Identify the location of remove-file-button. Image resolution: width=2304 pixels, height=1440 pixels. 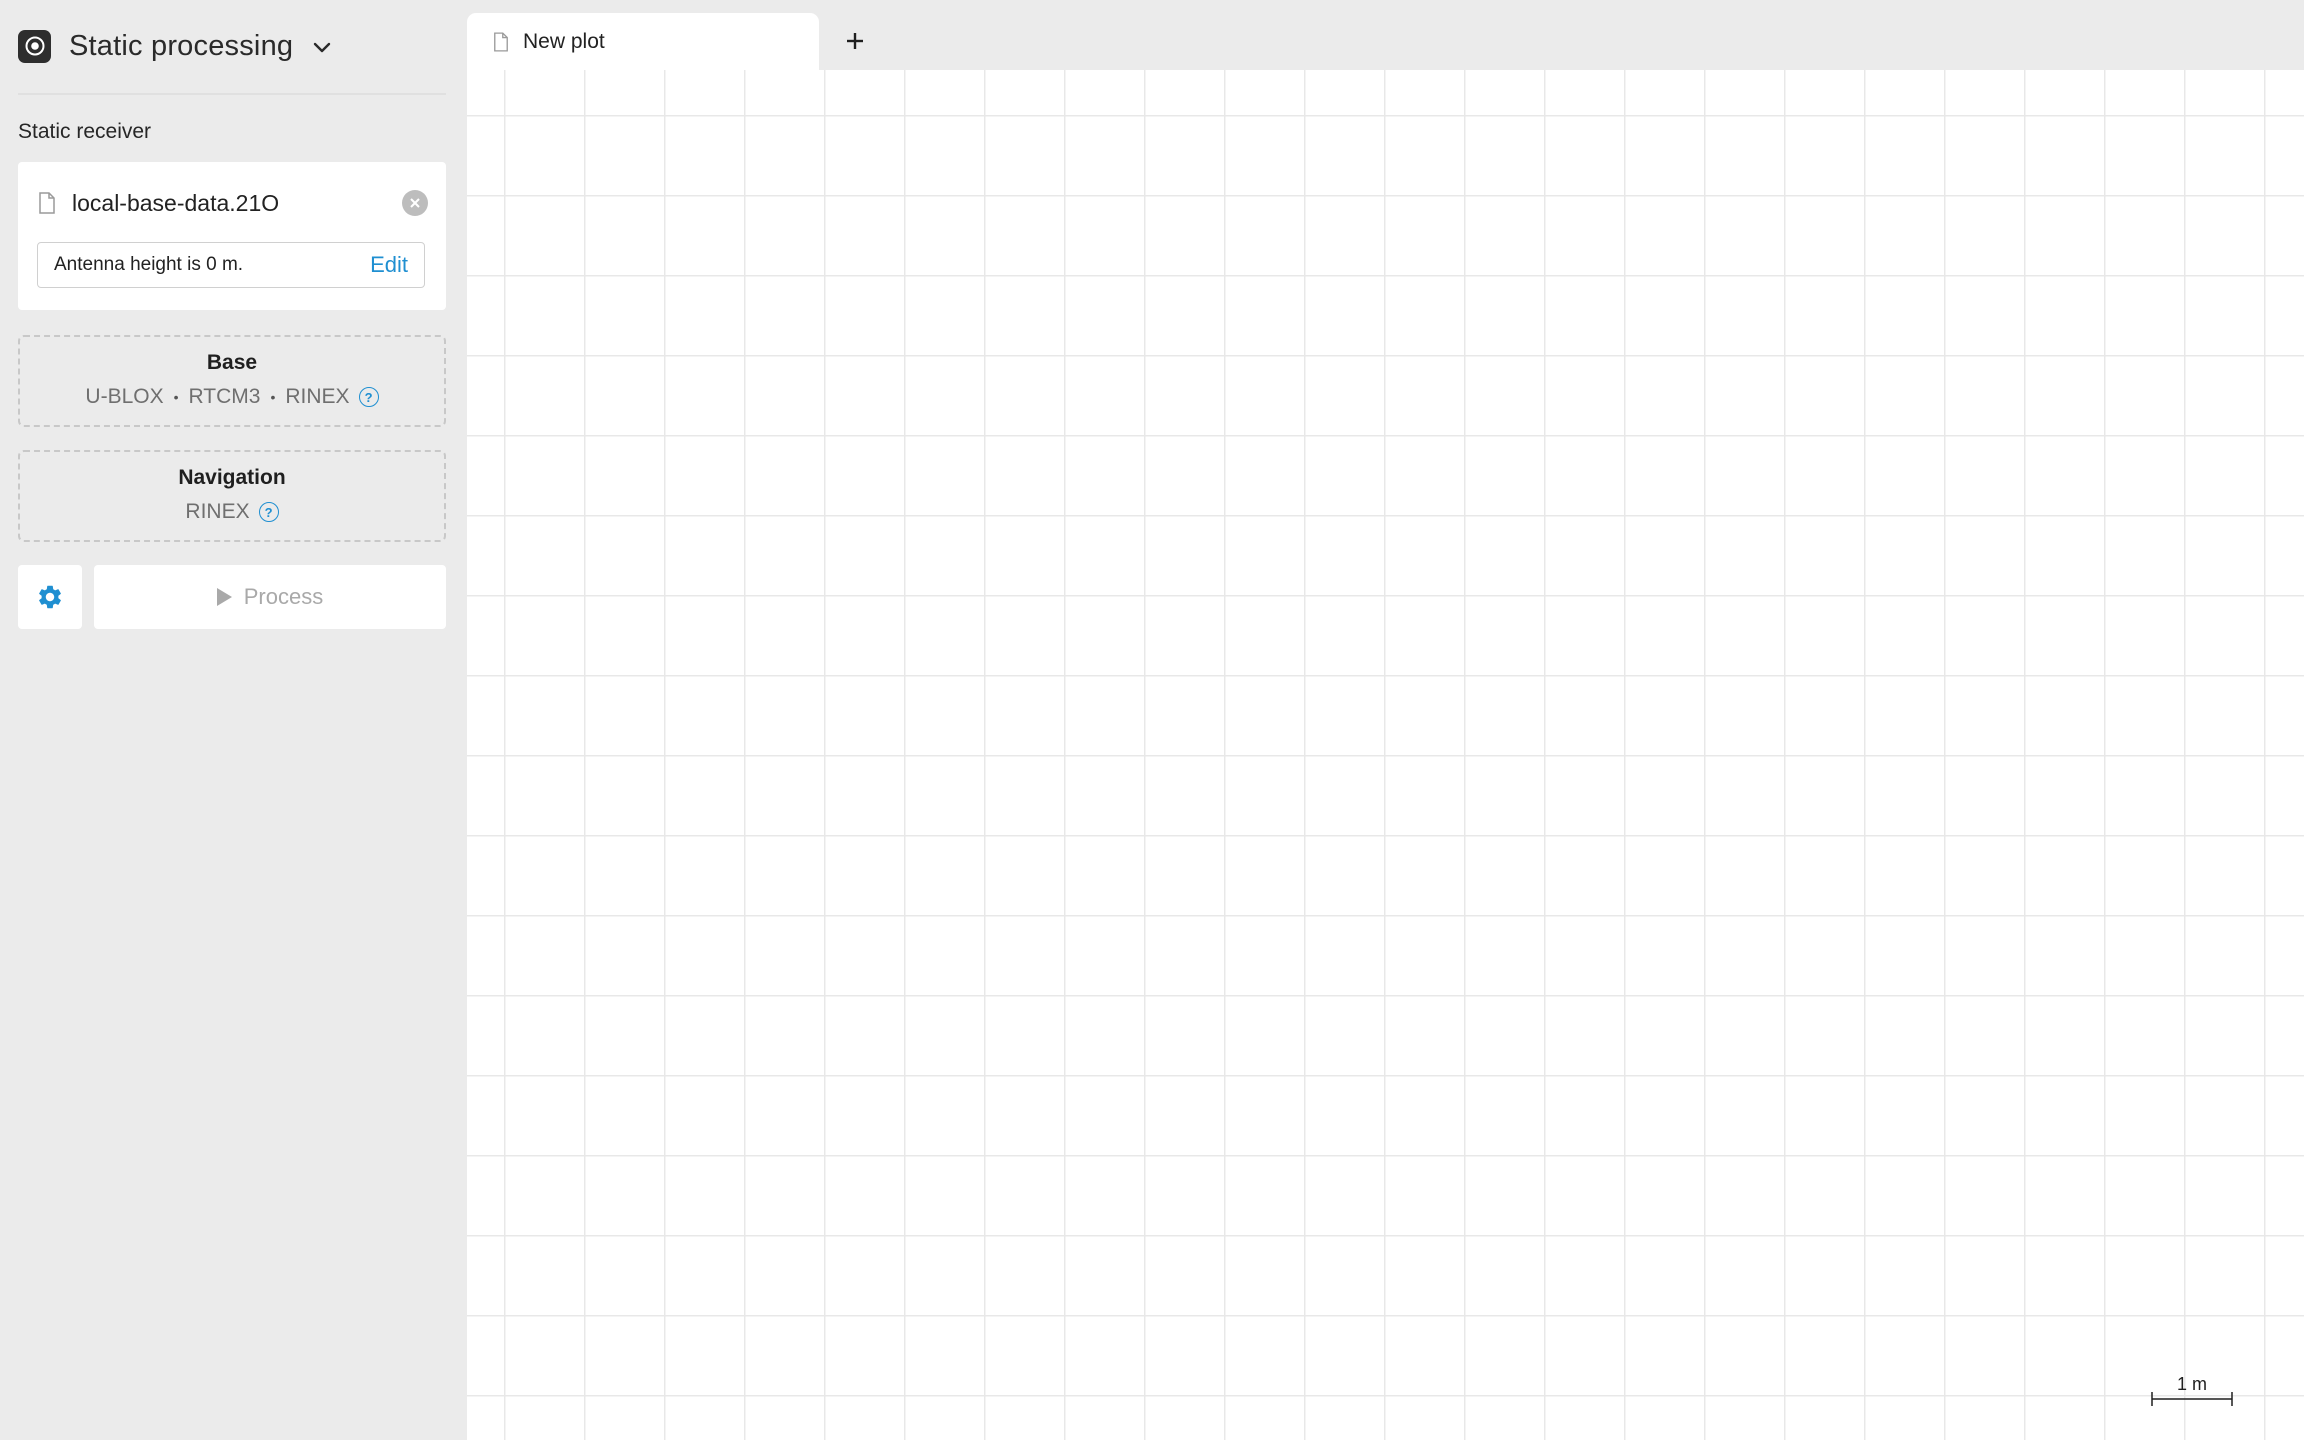
(415, 203).